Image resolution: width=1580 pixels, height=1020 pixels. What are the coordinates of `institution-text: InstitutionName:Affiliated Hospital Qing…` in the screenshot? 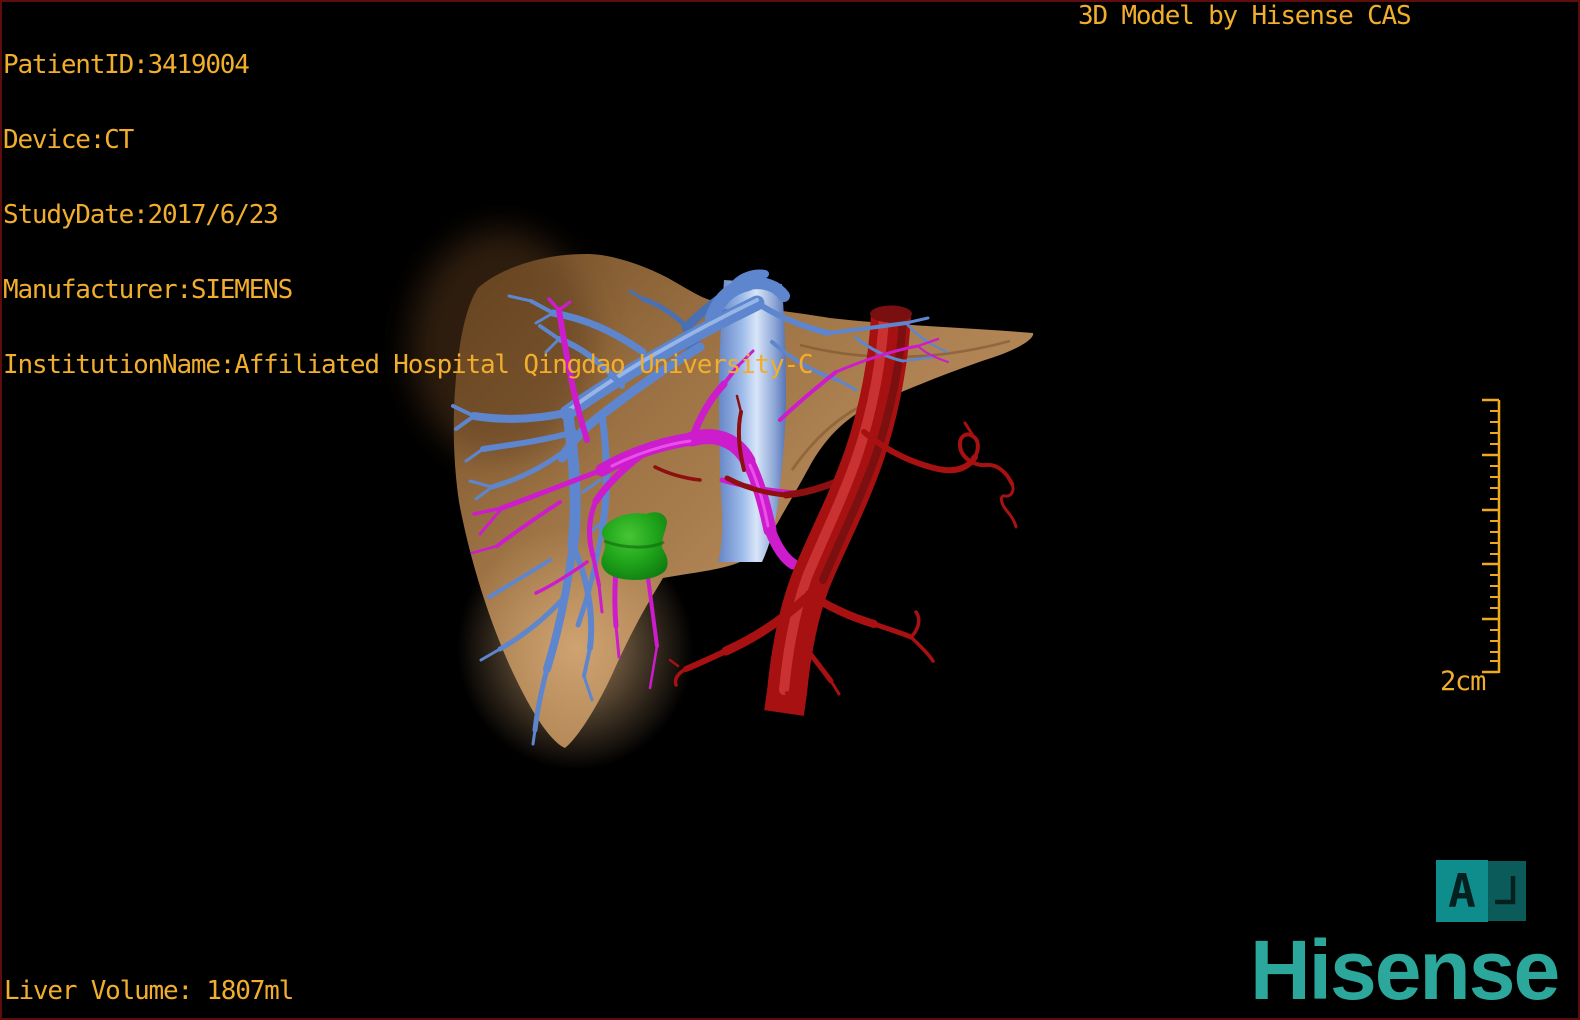 It's located at (408, 365).